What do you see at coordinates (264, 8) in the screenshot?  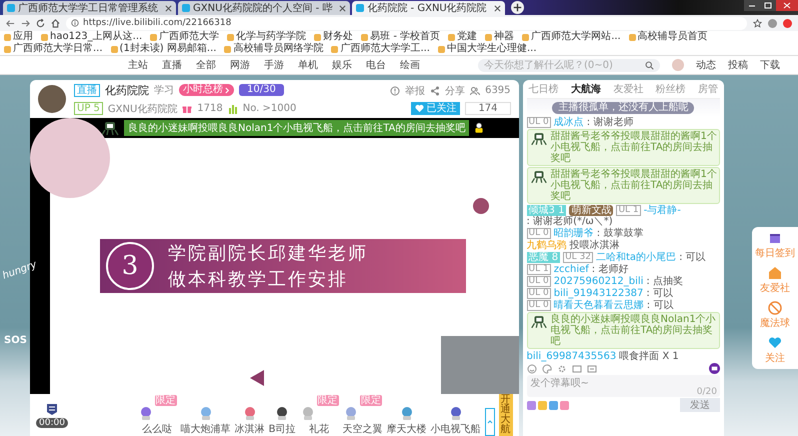 I see `browser-tab: GXNU化药院院的个人空间 - 哔` at bounding box center [264, 8].